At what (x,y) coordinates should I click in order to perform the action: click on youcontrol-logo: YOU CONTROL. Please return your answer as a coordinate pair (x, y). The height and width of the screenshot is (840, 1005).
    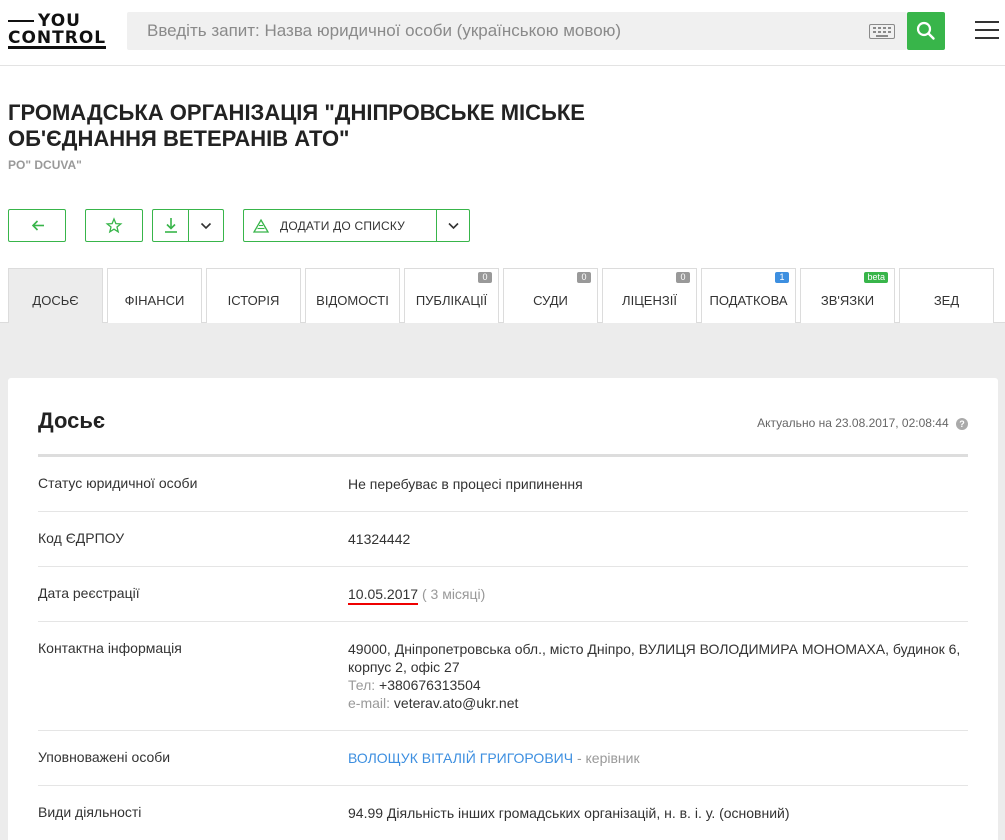
    Looking at the image, I should click on (58, 31).